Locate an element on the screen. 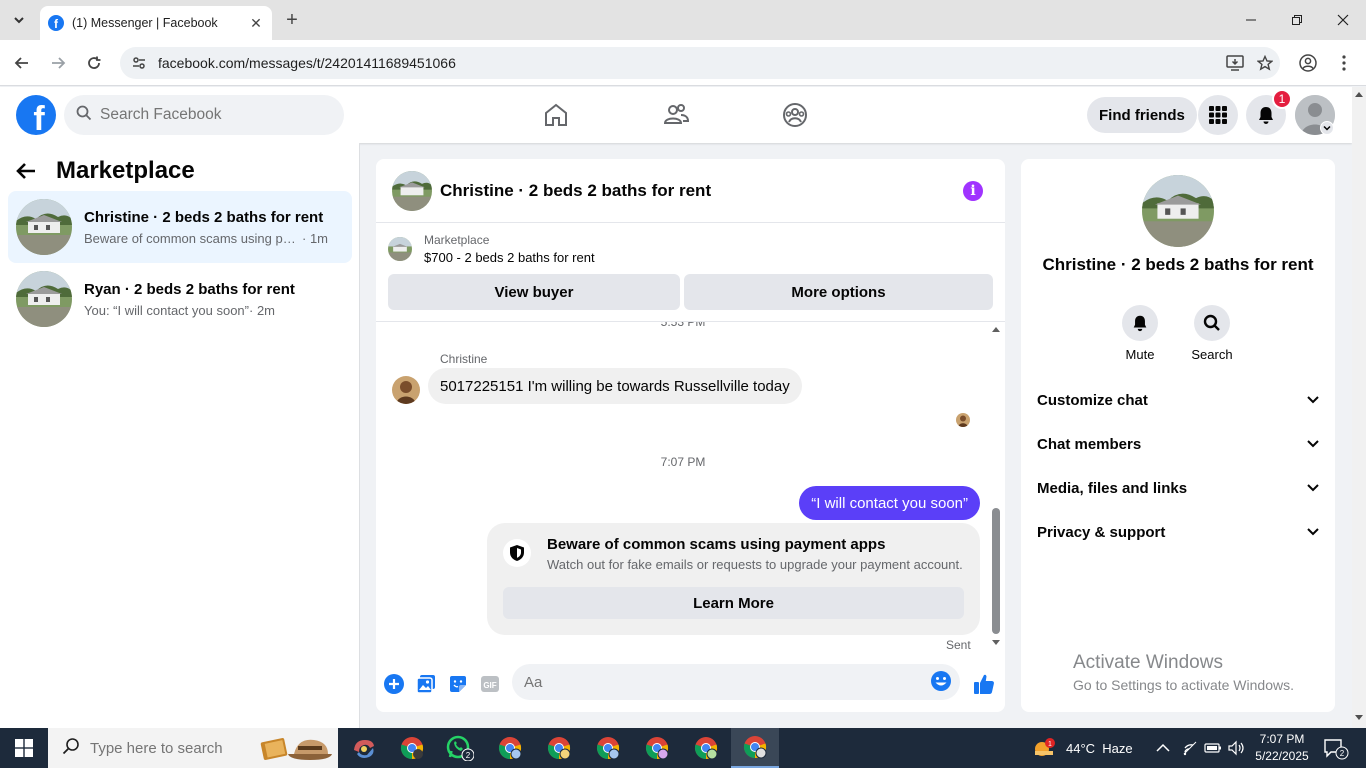 This screenshot has width=1366, height=768. bookmark-star-icon is located at coordinates (1265, 63).